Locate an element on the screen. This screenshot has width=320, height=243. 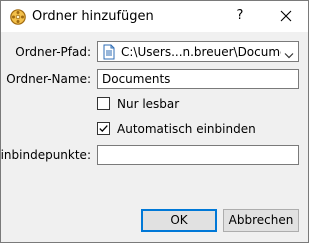
window-title: Ordner hinzufügen is located at coordinates (93, 16).